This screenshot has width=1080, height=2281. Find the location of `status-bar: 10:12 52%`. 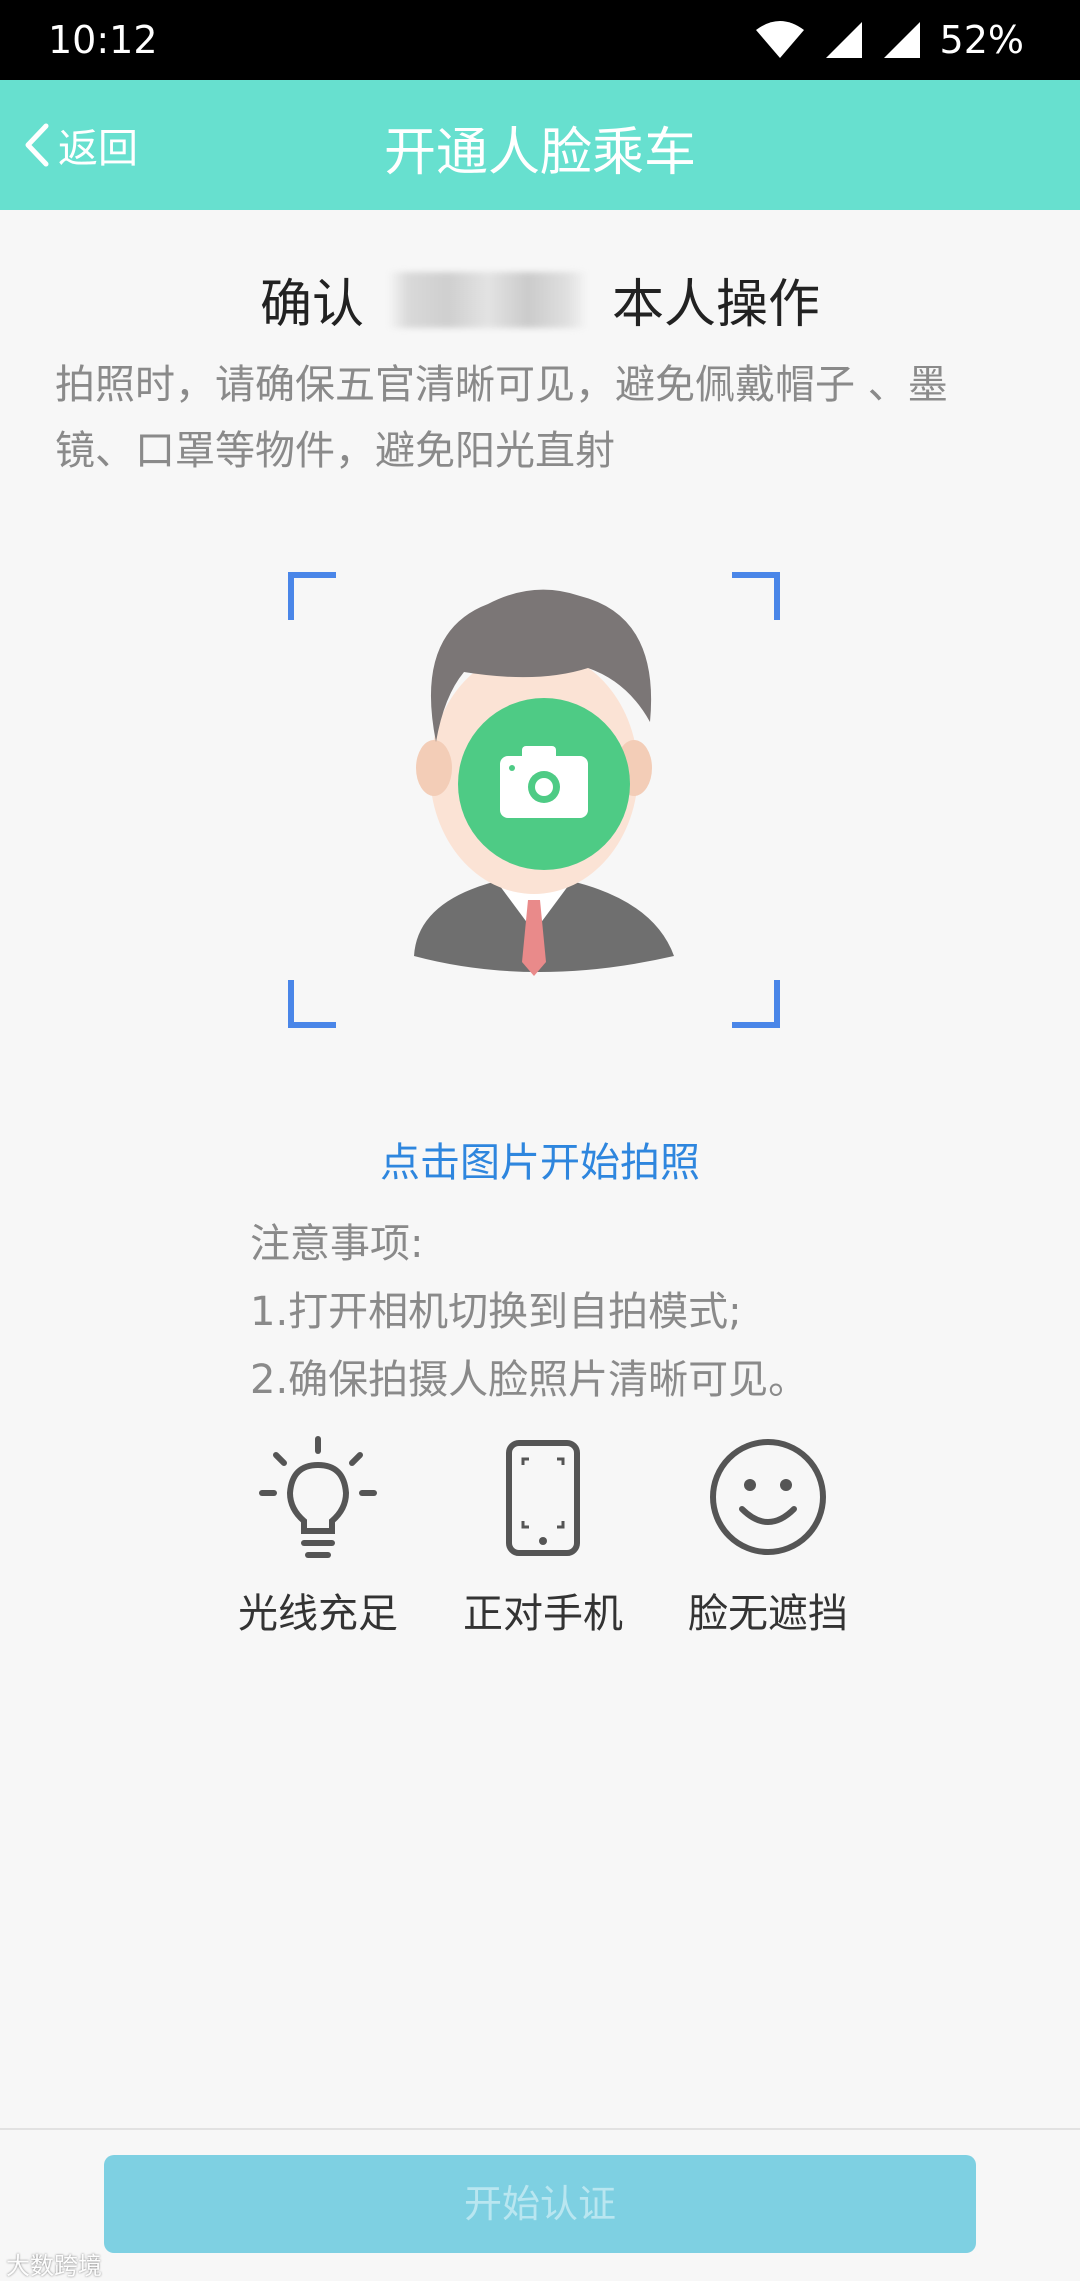

status-bar: 10:12 52% is located at coordinates (540, 40).